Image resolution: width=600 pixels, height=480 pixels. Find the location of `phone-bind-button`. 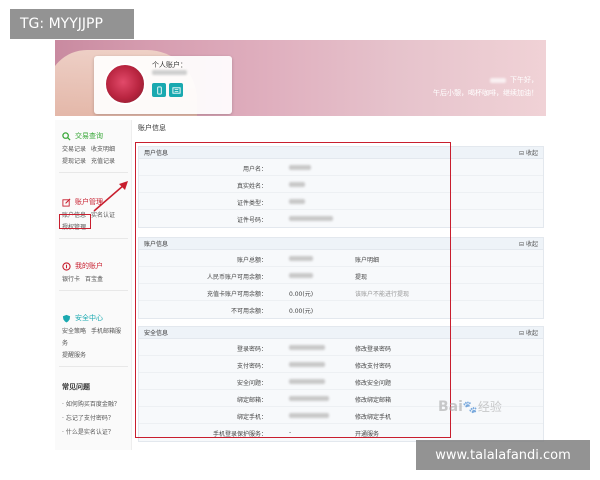

phone-bind-button is located at coordinates (159, 90).